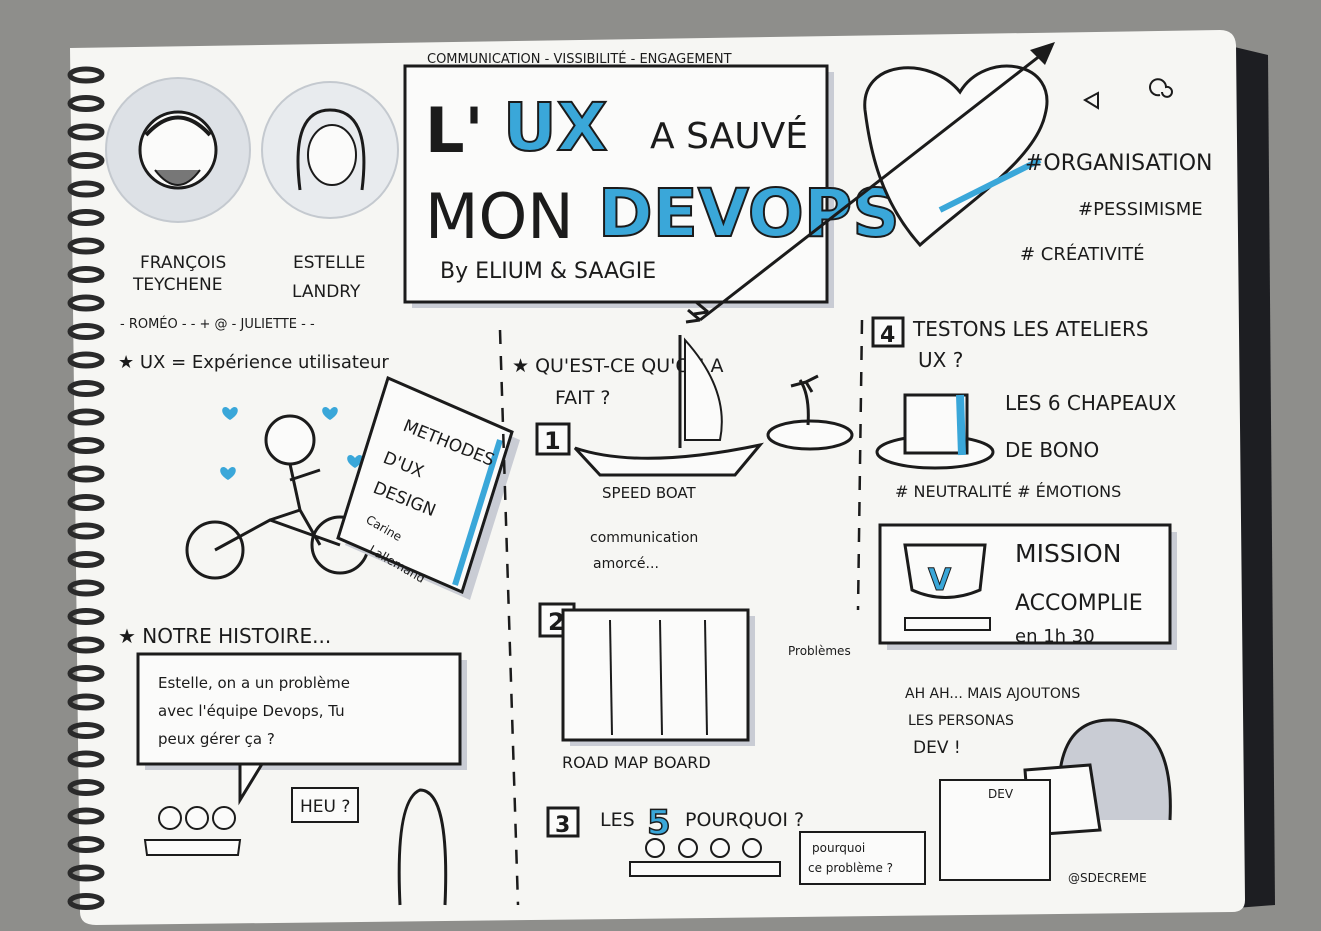  Describe the element at coordinates (1008, 491) in the screenshot. I see `hats-tags: # NEUTRALITÉ # ÉMOTIONS` at that location.